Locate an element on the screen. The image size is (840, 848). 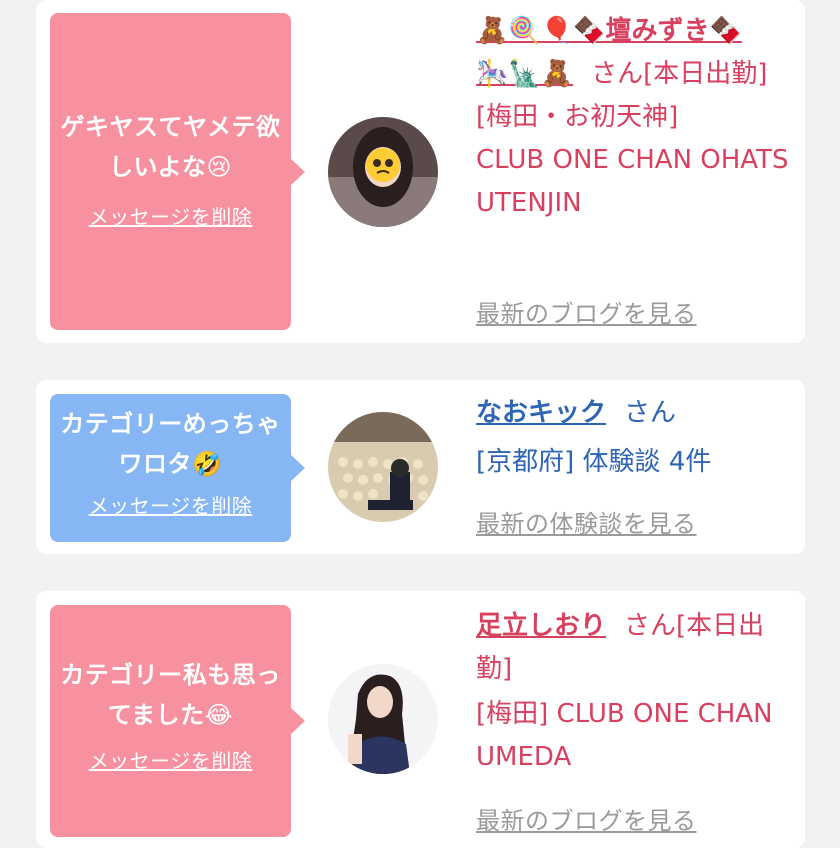
shop-name: CLUB ONE CHAN OHATSUTENJIN is located at coordinates (632, 181).